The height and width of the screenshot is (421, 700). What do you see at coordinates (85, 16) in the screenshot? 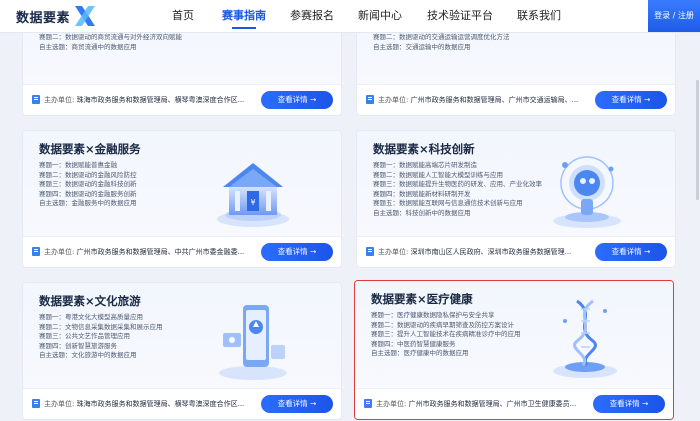
I see `logo-x-icon` at bounding box center [85, 16].